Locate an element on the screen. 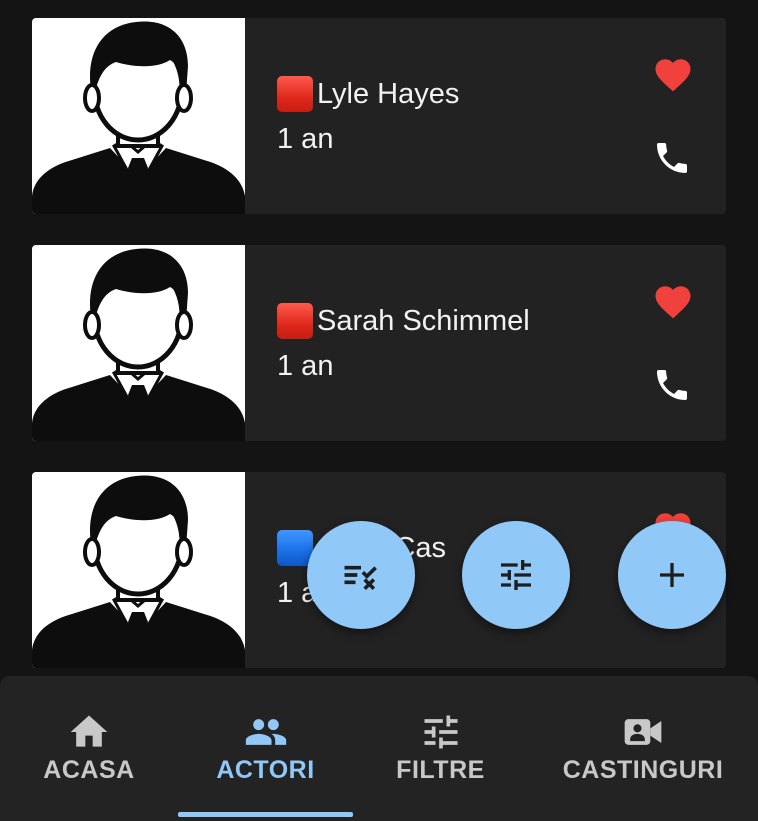  add-actor-button is located at coordinates (672, 575).